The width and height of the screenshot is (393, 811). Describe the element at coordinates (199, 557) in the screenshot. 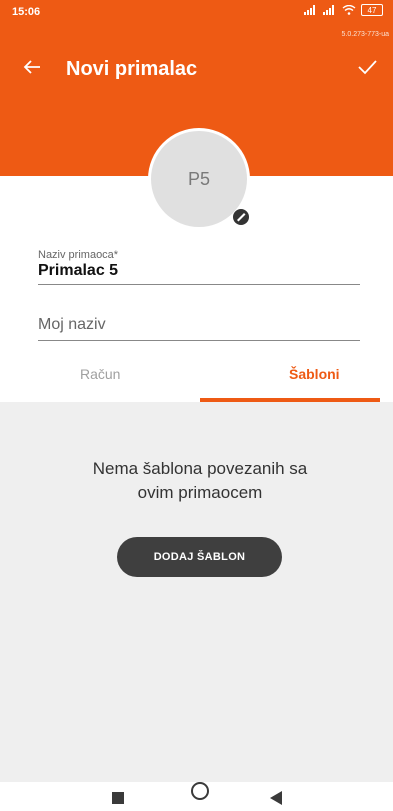

I see `add-template-button: DODAJ ŠABLON` at that location.